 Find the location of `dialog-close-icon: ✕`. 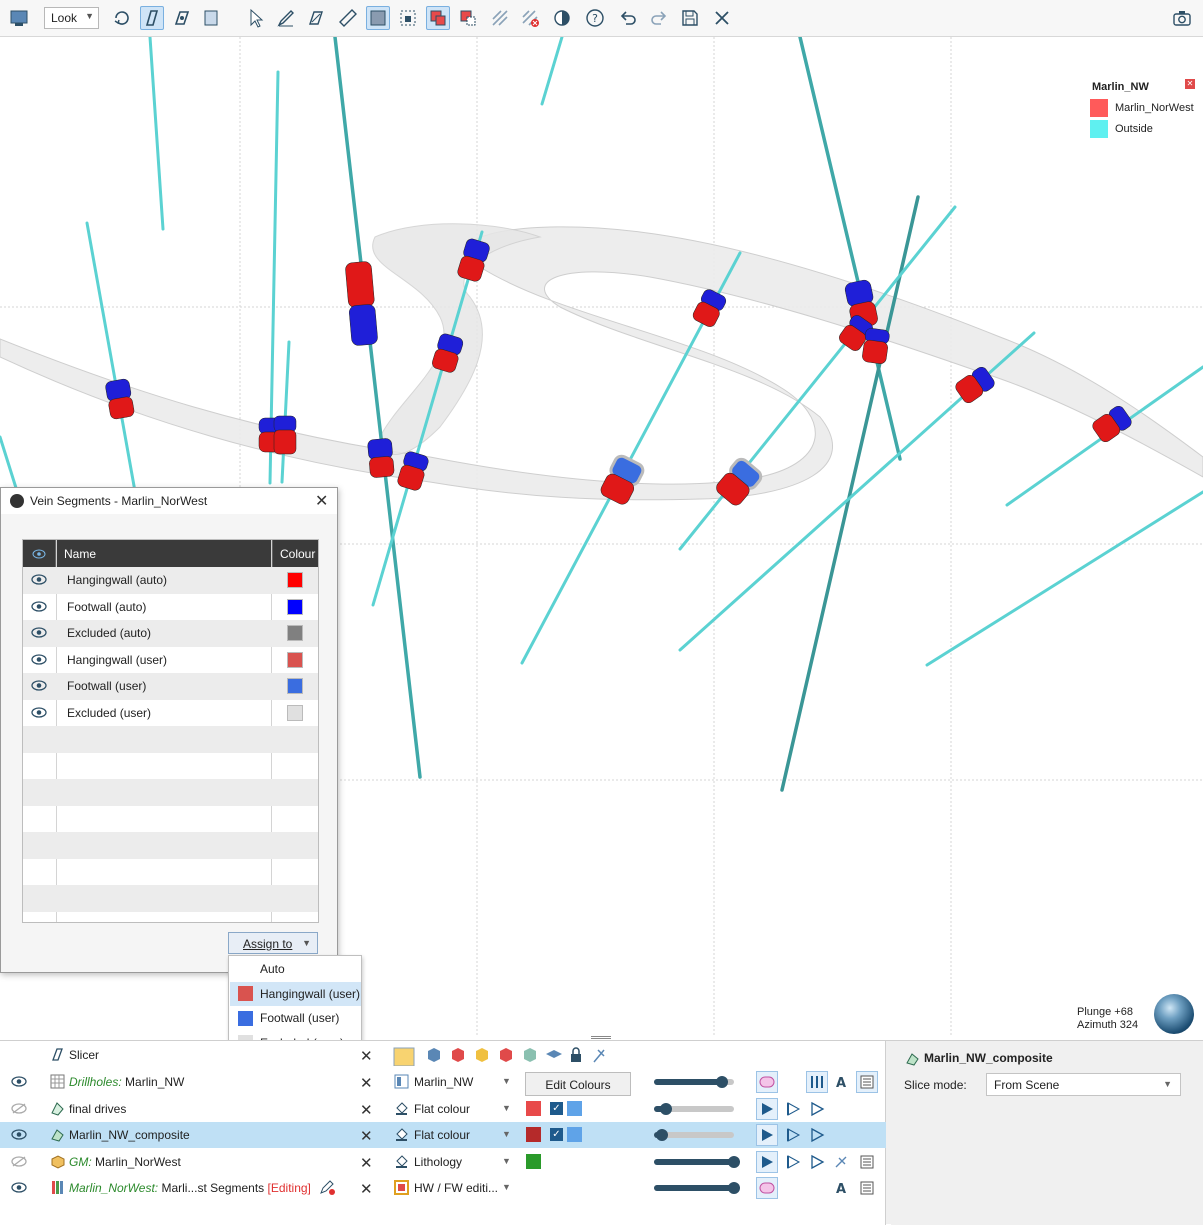

dialog-close-icon: ✕ is located at coordinates (321, 501).